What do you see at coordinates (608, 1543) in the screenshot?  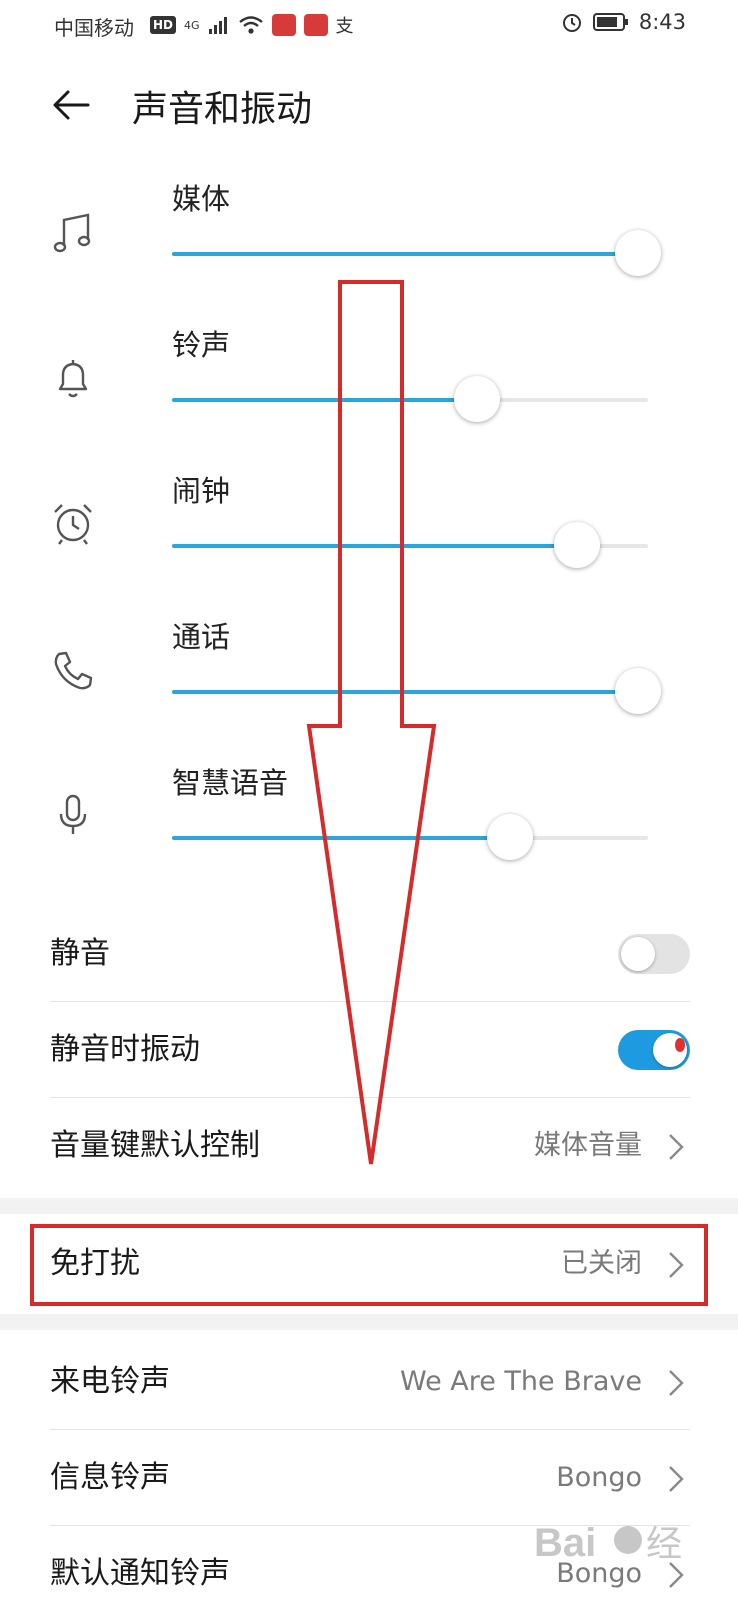 I see `baidu-watermark-logo: Bai 经` at bounding box center [608, 1543].